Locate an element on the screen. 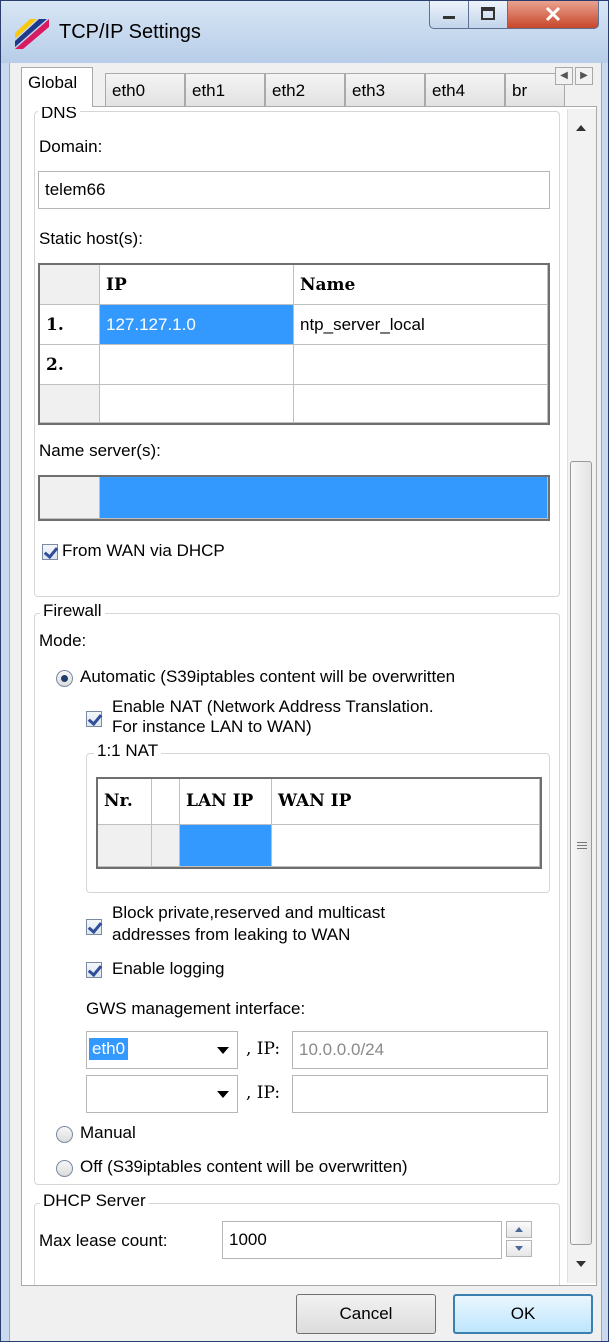 Image resolution: width=609 pixels, height=1342 pixels. tab-eth4: eth4 is located at coordinates (465, 90).